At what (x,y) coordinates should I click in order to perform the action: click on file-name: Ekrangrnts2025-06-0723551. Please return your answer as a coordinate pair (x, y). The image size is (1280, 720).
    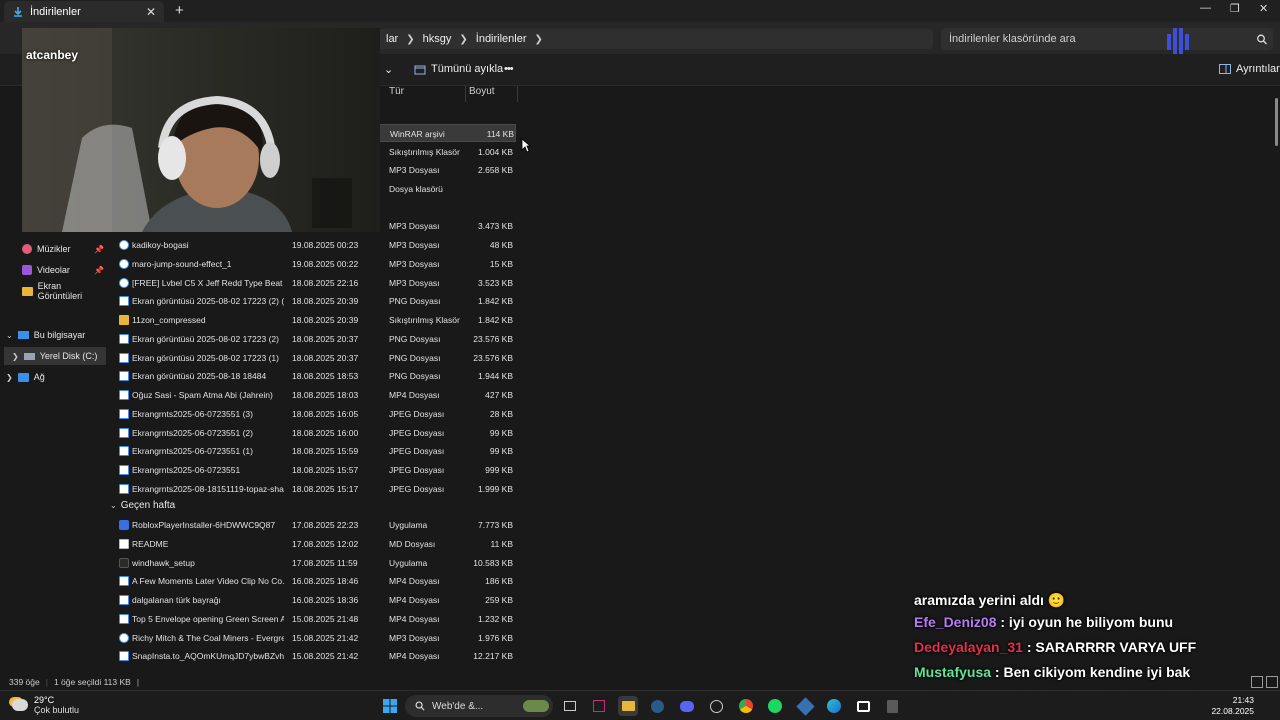
    Looking at the image, I should click on (186, 470).